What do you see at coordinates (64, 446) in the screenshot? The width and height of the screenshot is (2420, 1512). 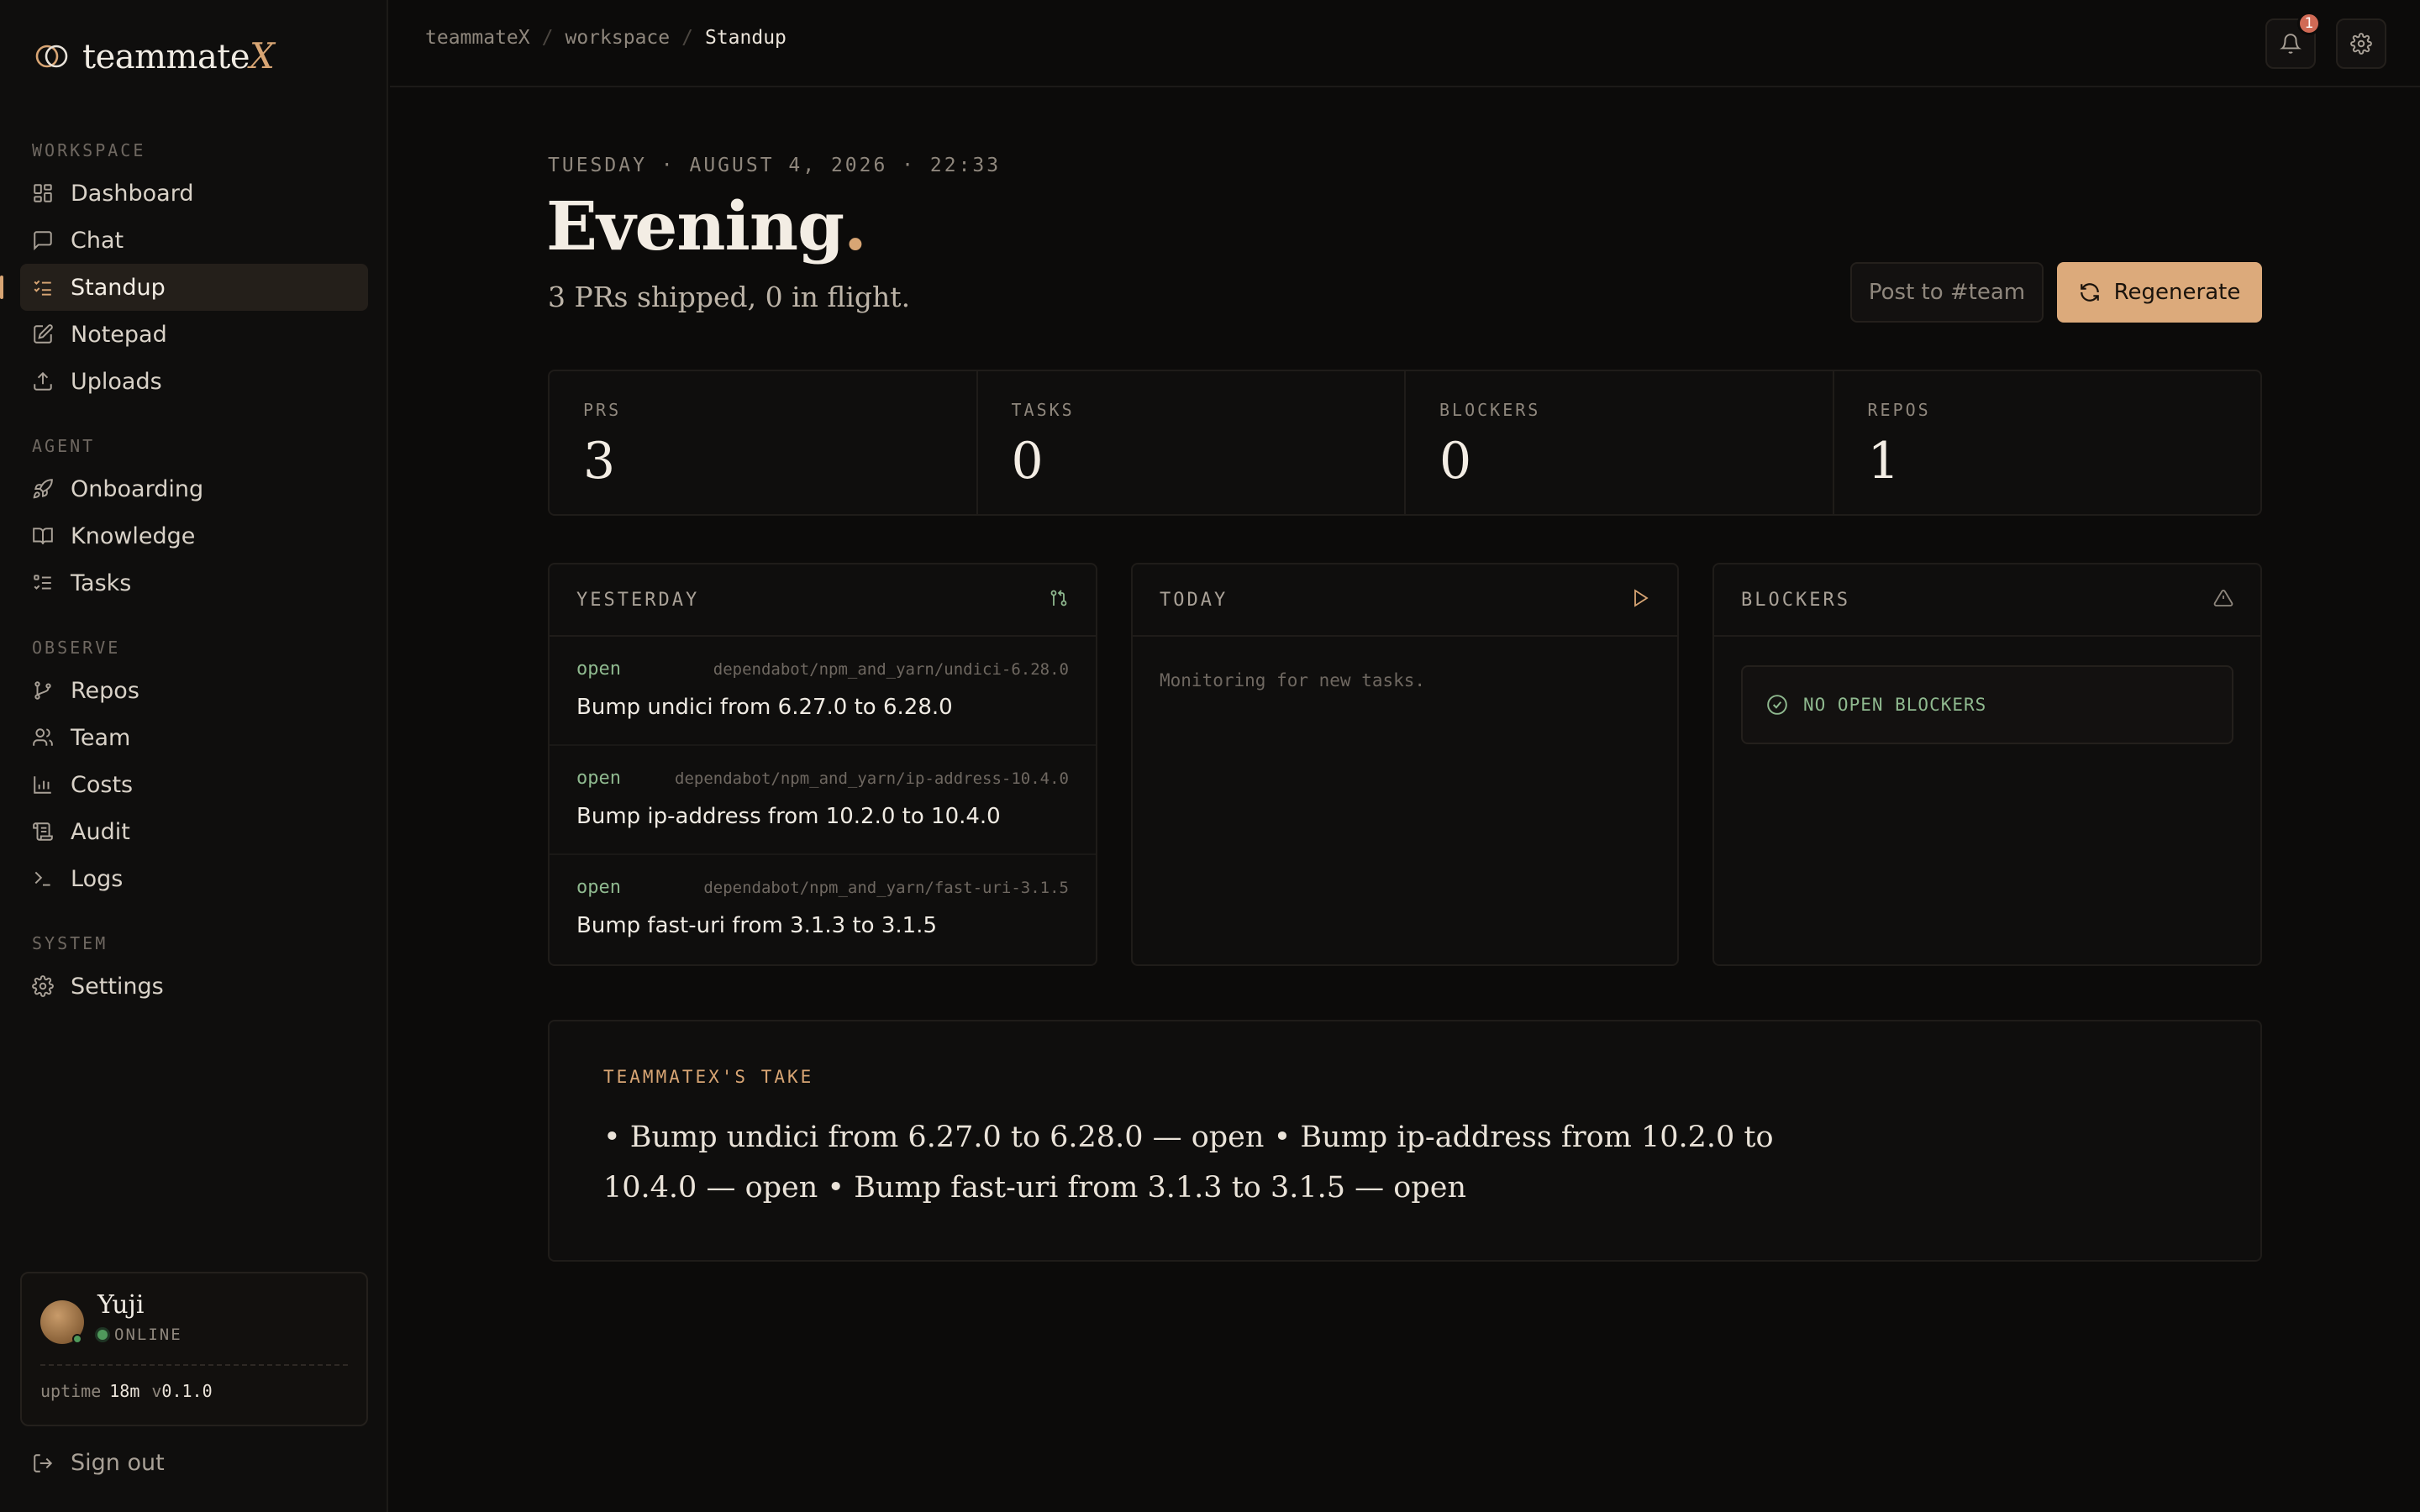 I see `section-label: AGENT` at bounding box center [64, 446].